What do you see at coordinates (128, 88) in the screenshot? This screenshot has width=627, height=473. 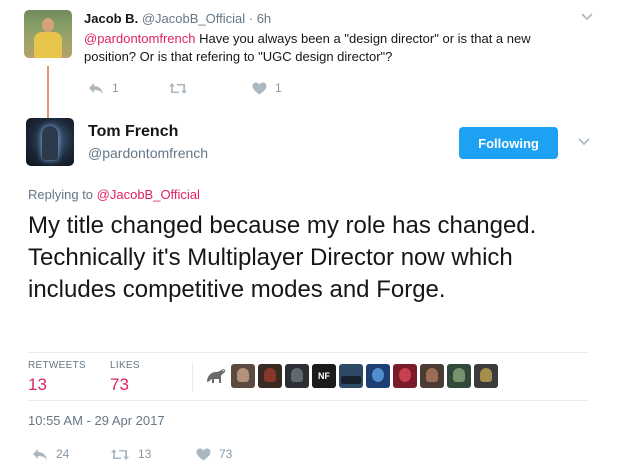 I see `reply-button: 1` at bounding box center [128, 88].